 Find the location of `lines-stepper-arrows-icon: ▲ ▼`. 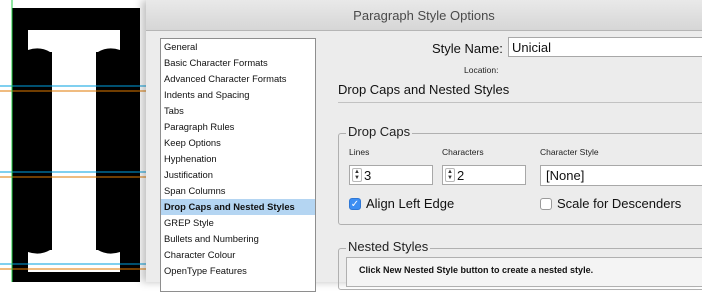

lines-stepper-arrows-icon: ▲ ▼ is located at coordinates (357, 175).